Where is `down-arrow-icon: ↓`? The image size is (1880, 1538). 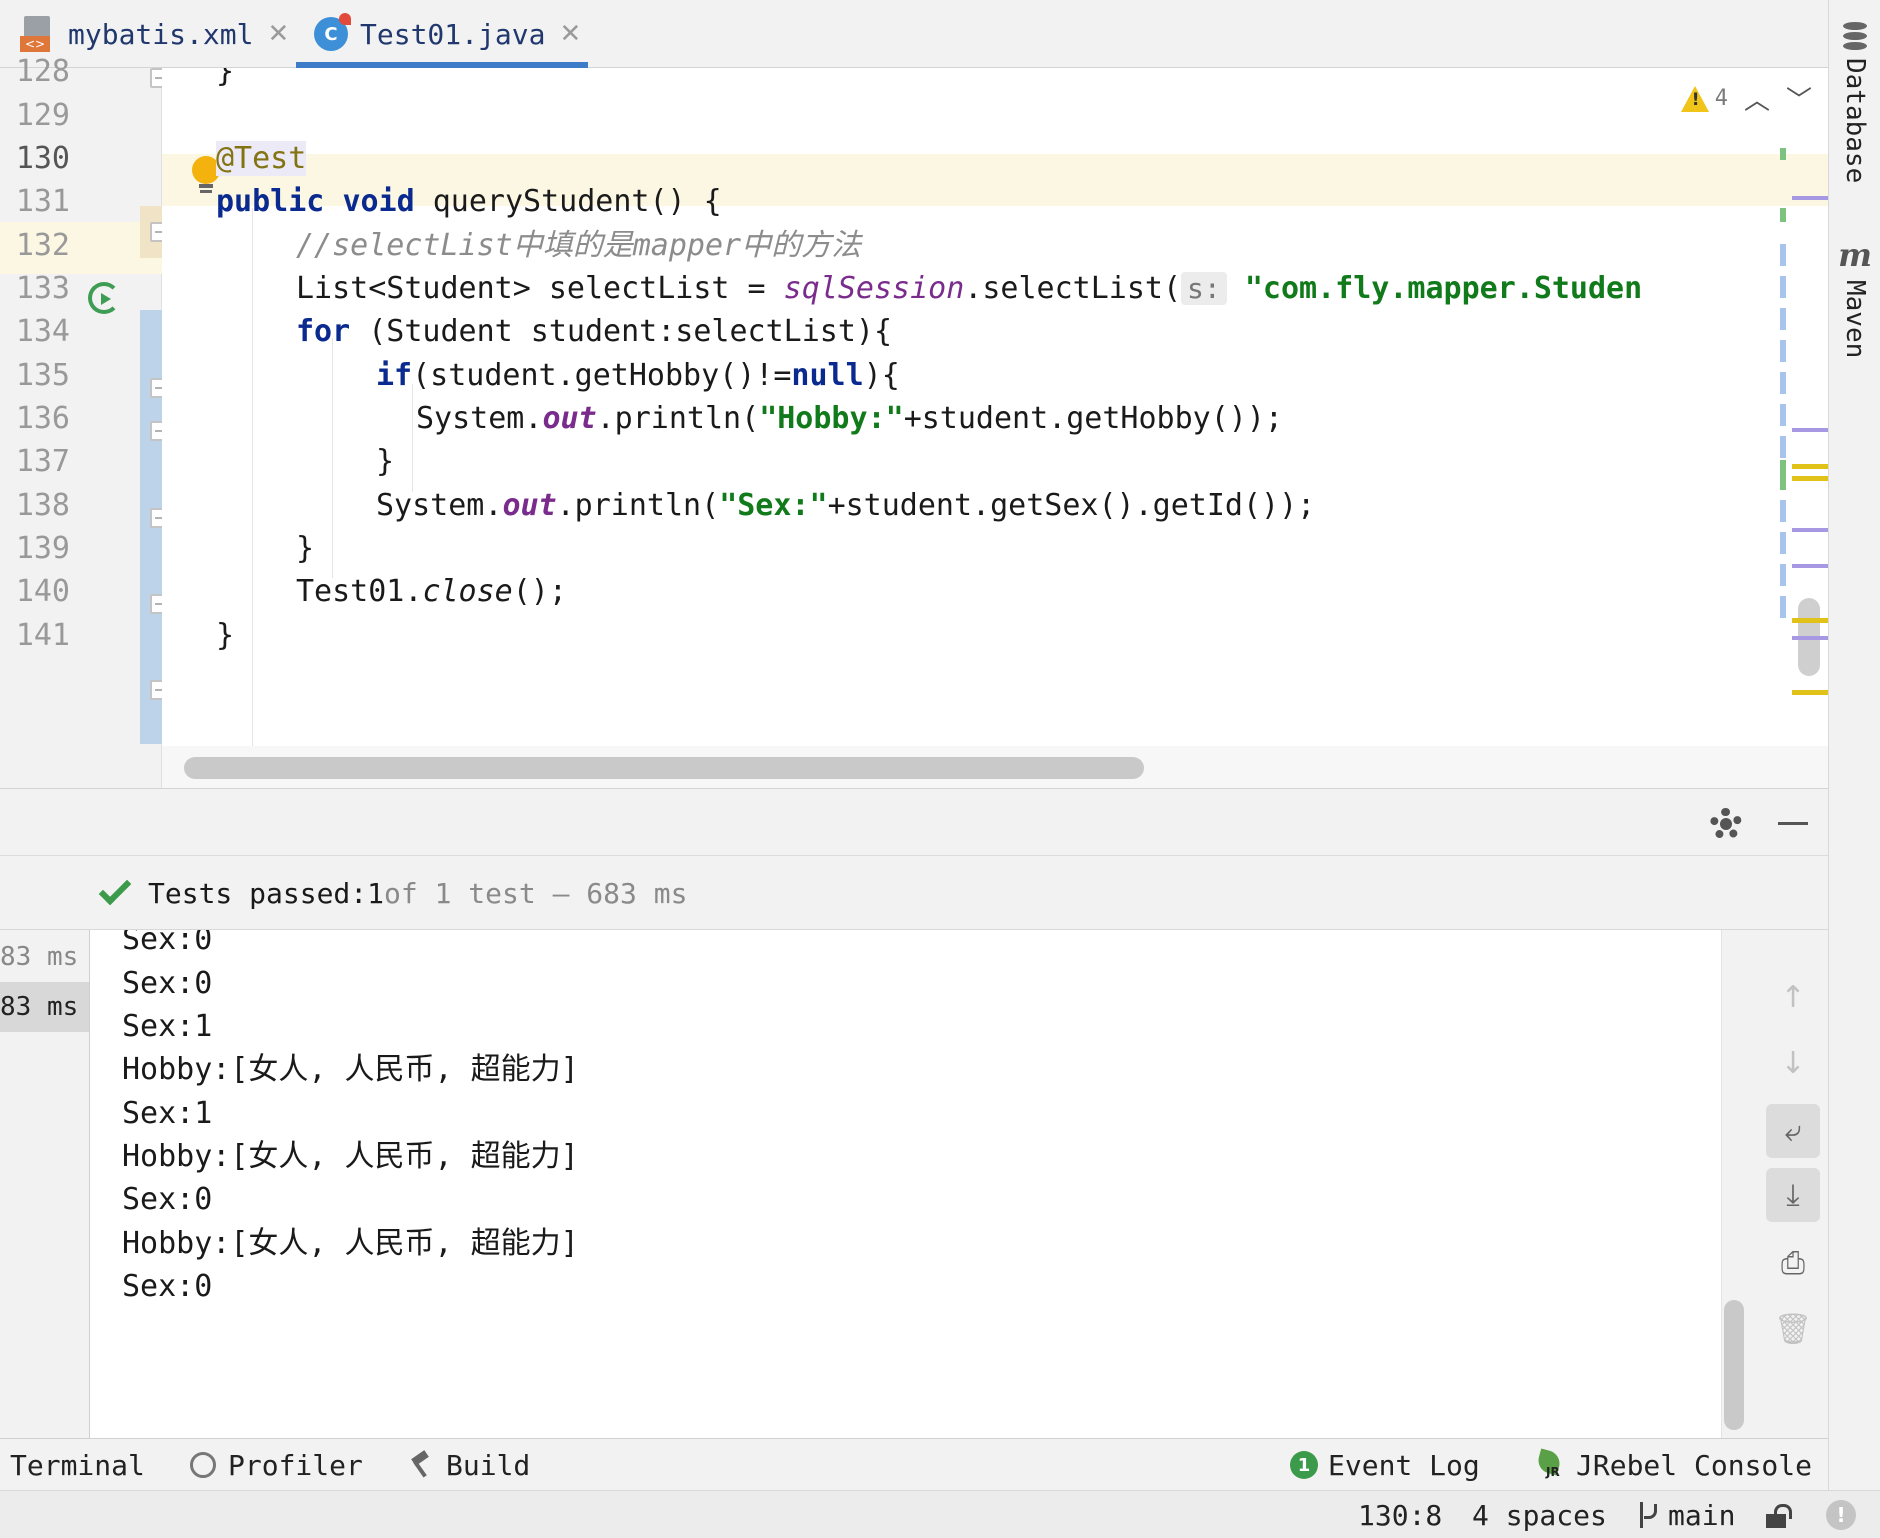 down-arrow-icon: ↓ is located at coordinates (1793, 1063).